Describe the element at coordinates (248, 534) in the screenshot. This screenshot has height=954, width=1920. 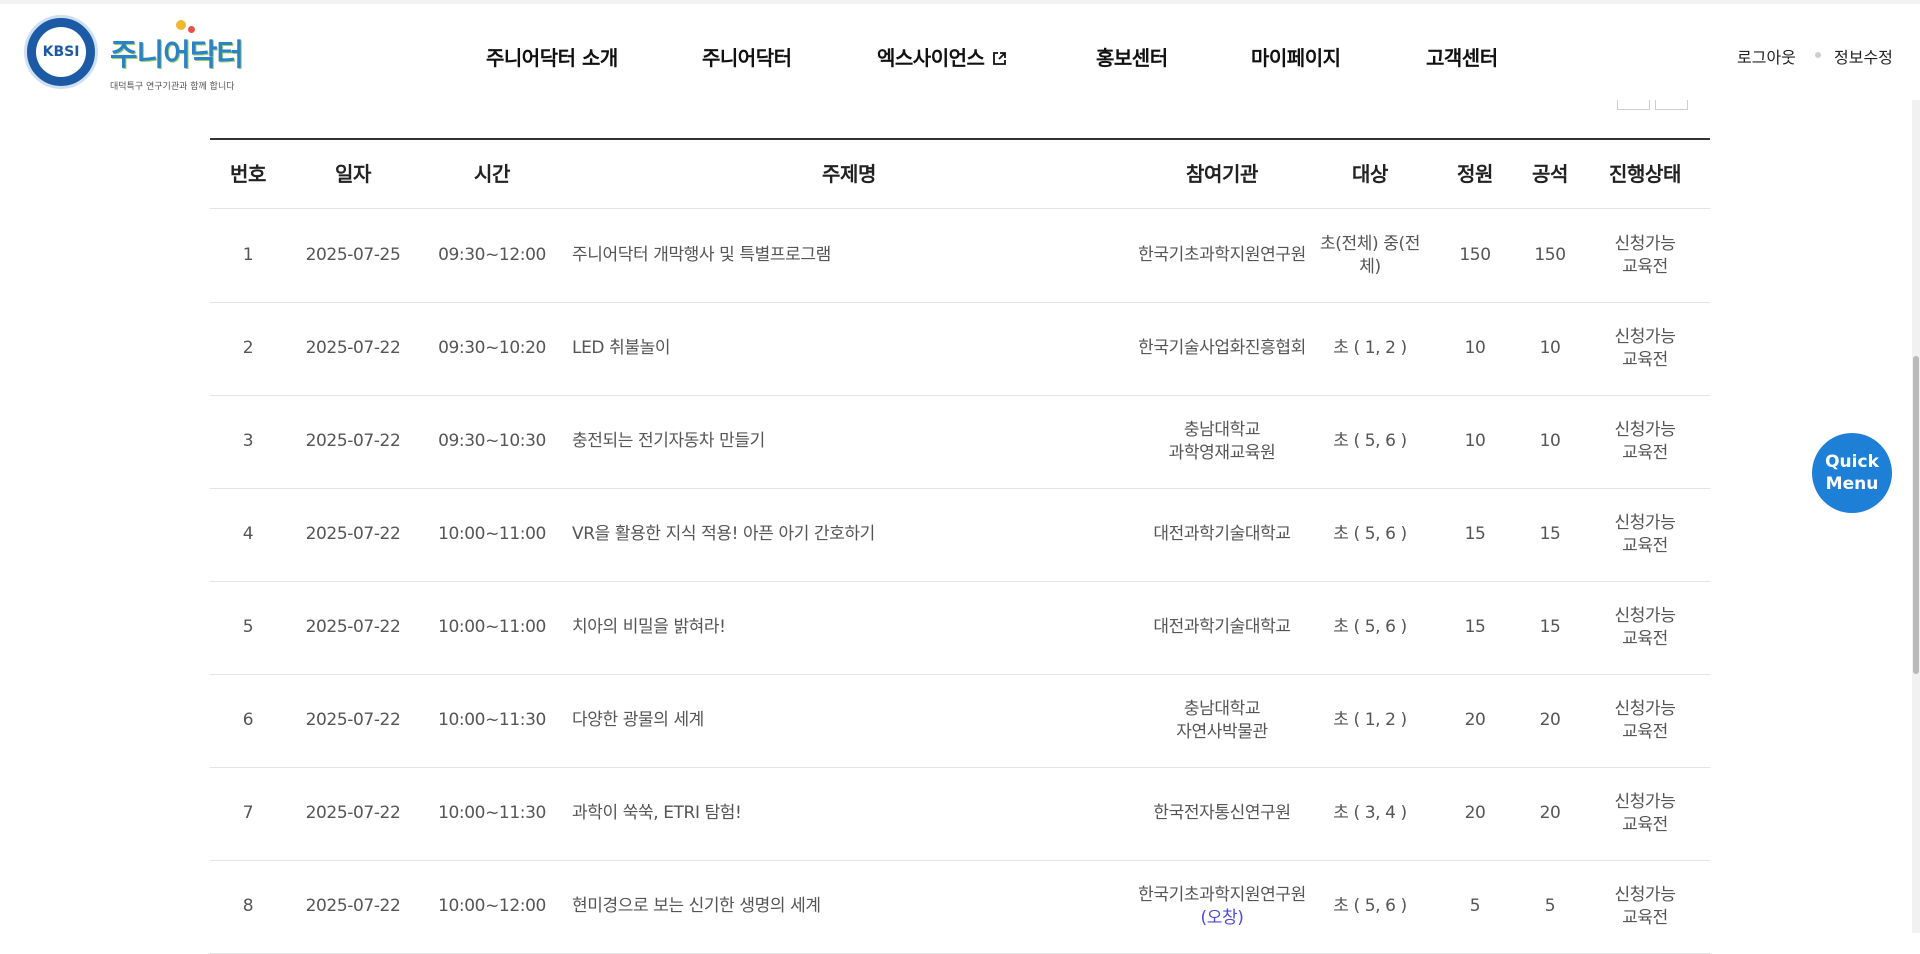
I see `cell-no: 4` at that location.